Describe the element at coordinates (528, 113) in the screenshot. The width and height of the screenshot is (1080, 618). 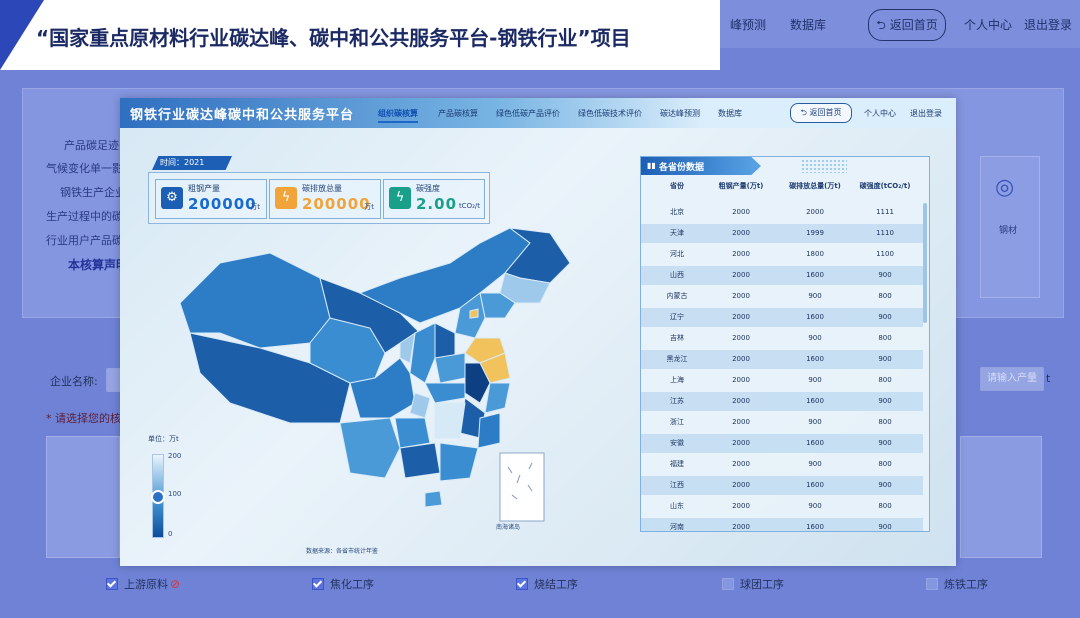
I see `nav-green-product: 绿色低碳产品评价` at that location.